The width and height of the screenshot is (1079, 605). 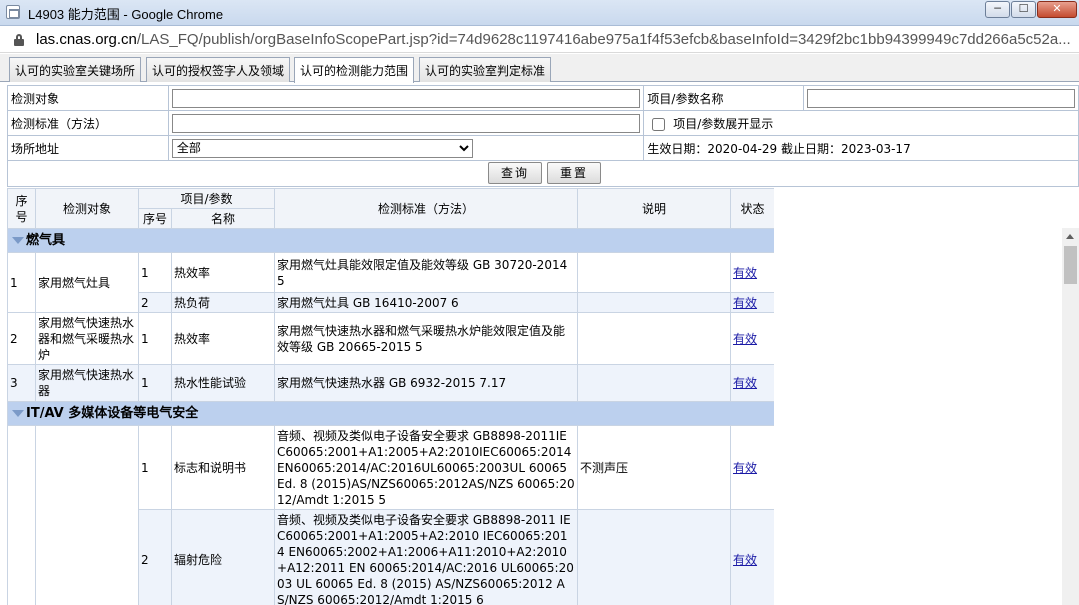 What do you see at coordinates (21, 208) in the screenshot?
I see `header-seq: 序号` at bounding box center [21, 208].